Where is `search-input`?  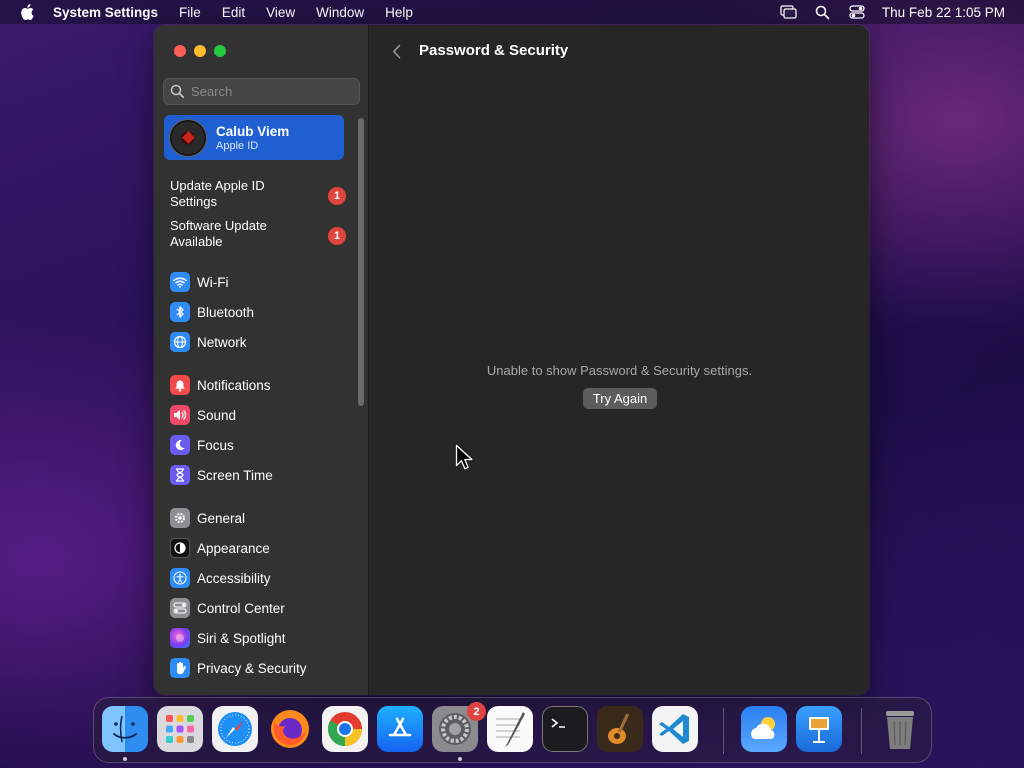 search-input is located at coordinates (271, 91).